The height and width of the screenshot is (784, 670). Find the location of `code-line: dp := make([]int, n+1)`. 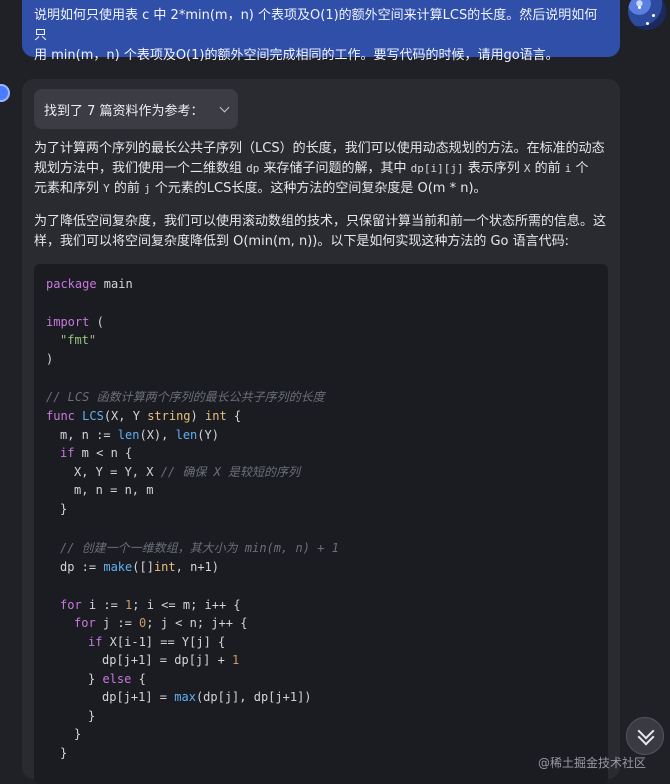

code-line: dp := make([]int, n+1) is located at coordinates (139, 567).